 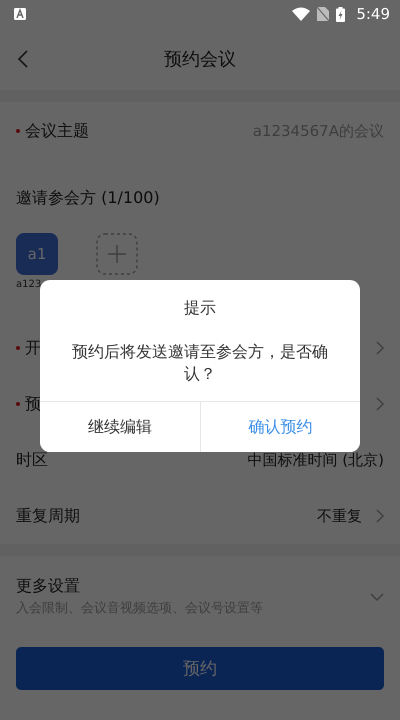 I want to click on invite-title: 邀请参会方 (1/100), so click(x=88, y=198).